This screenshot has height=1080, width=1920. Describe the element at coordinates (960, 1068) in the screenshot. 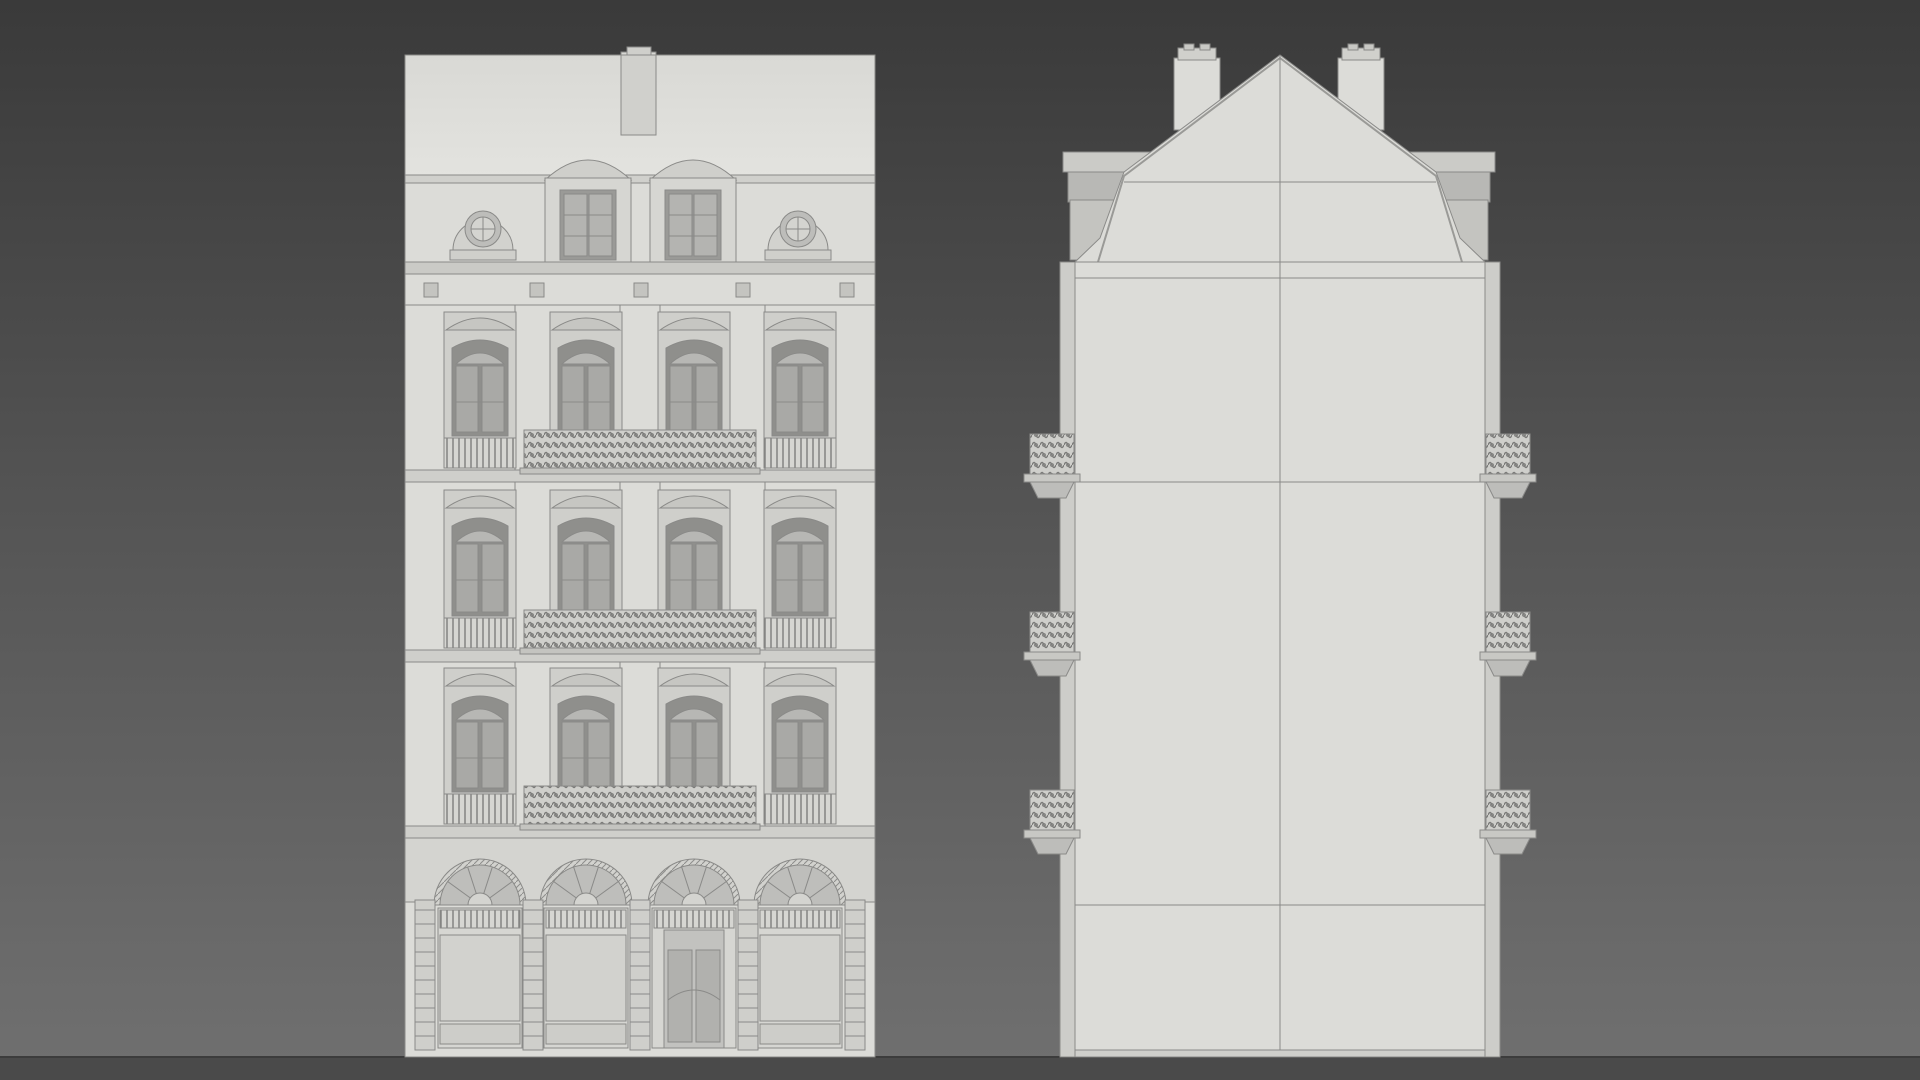

I see `ground-plane` at that location.